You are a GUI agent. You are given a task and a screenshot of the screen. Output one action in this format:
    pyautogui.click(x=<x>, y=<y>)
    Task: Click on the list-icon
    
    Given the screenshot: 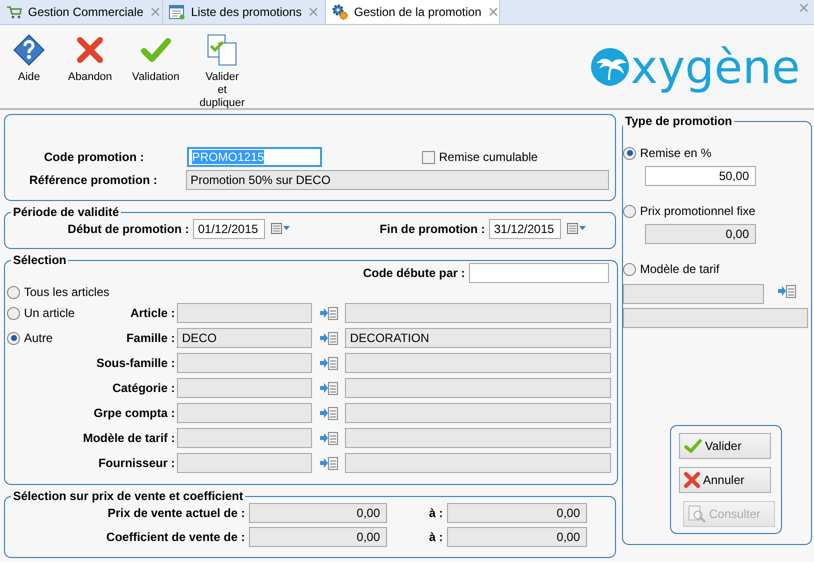 What is the action you would take?
    pyautogui.click(x=177, y=12)
    